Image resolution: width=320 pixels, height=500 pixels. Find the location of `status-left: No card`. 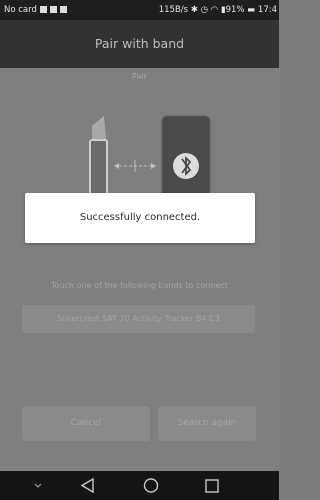

status-left: No card is located at coordinates (35, 10).